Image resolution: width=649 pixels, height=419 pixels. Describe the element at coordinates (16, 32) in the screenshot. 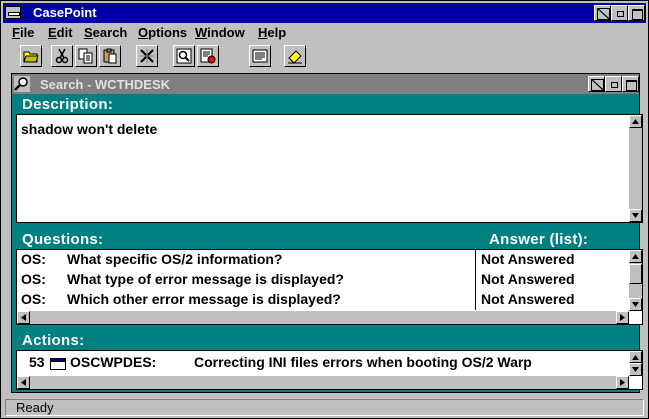

I see `menu-file-mnemonic: F` at that location.